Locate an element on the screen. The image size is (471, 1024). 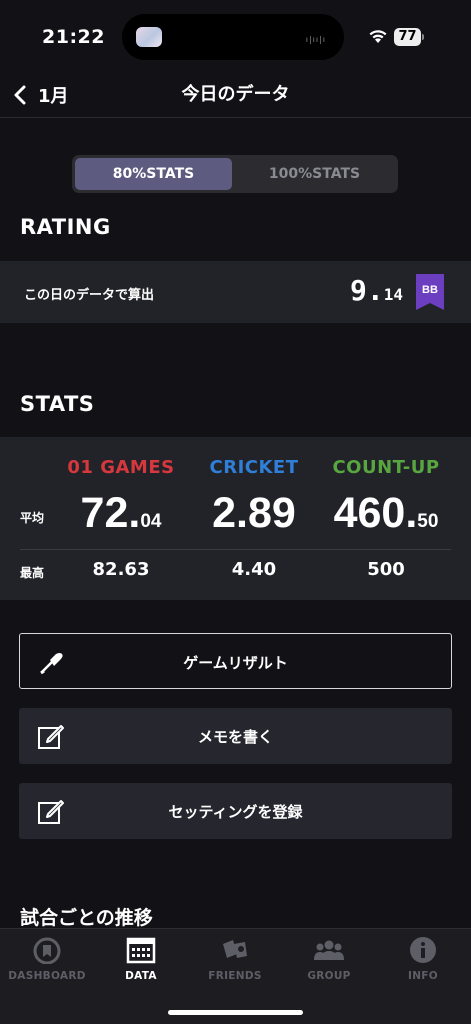
write-memo-label: メモを書く is located at coordinates (235, 737).